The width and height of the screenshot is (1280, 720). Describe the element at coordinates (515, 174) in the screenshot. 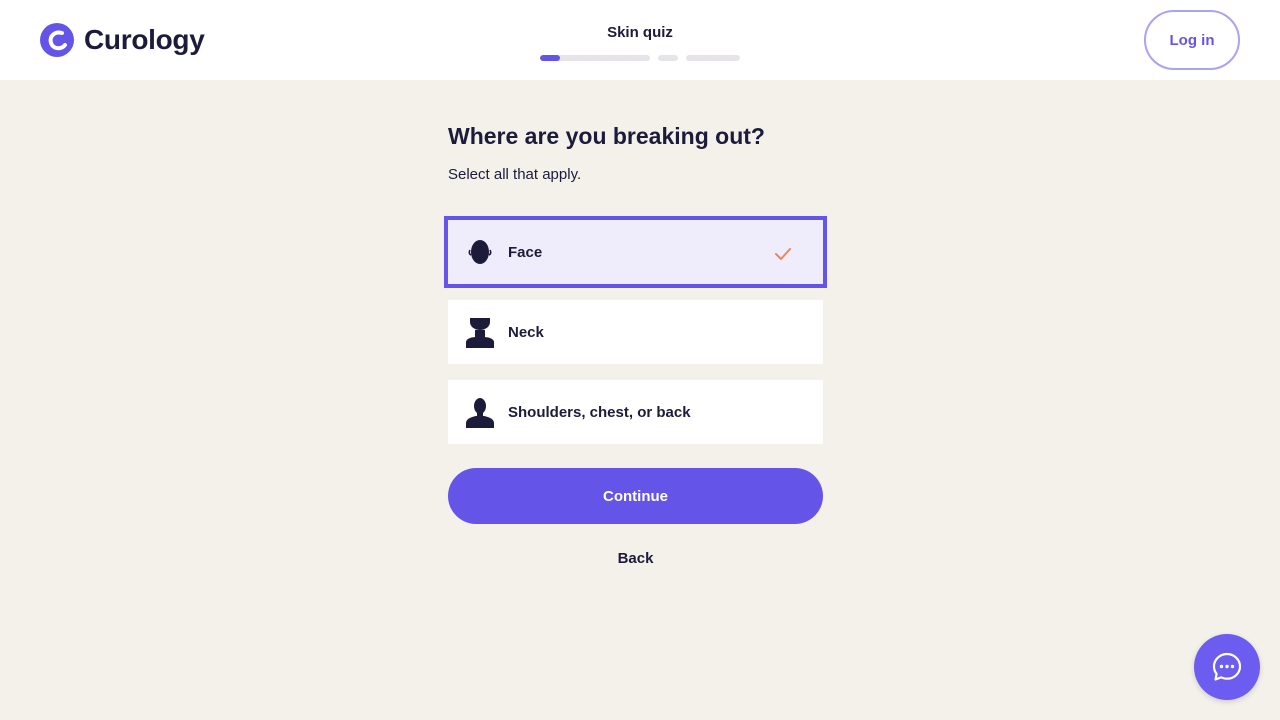

I see `question-hint: Select all that apply.` at that location.